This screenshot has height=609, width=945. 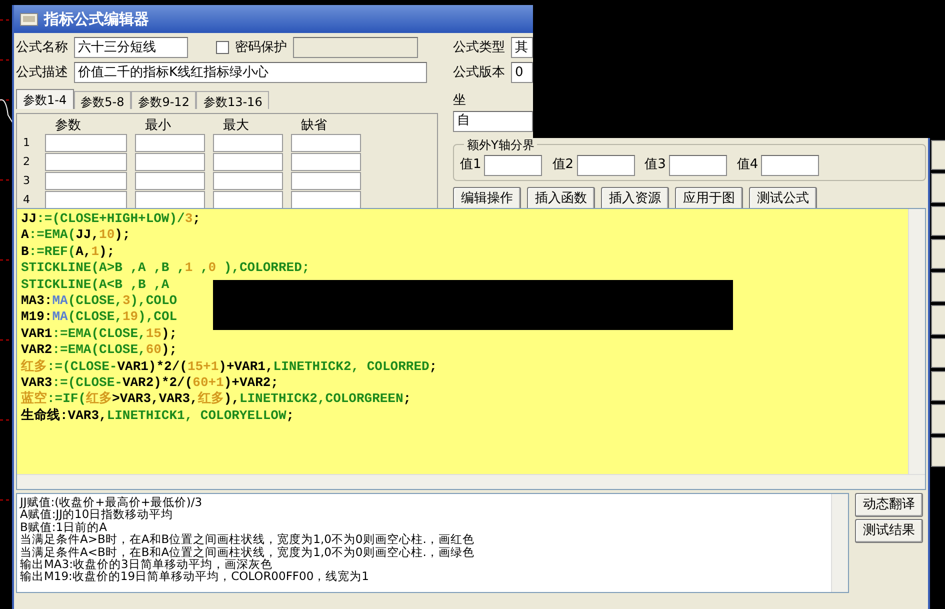 What do you see at coordinates (45, 99) in the screenshot?
I see `param-tab: 参数1-4` at bounding box center [45, 99].